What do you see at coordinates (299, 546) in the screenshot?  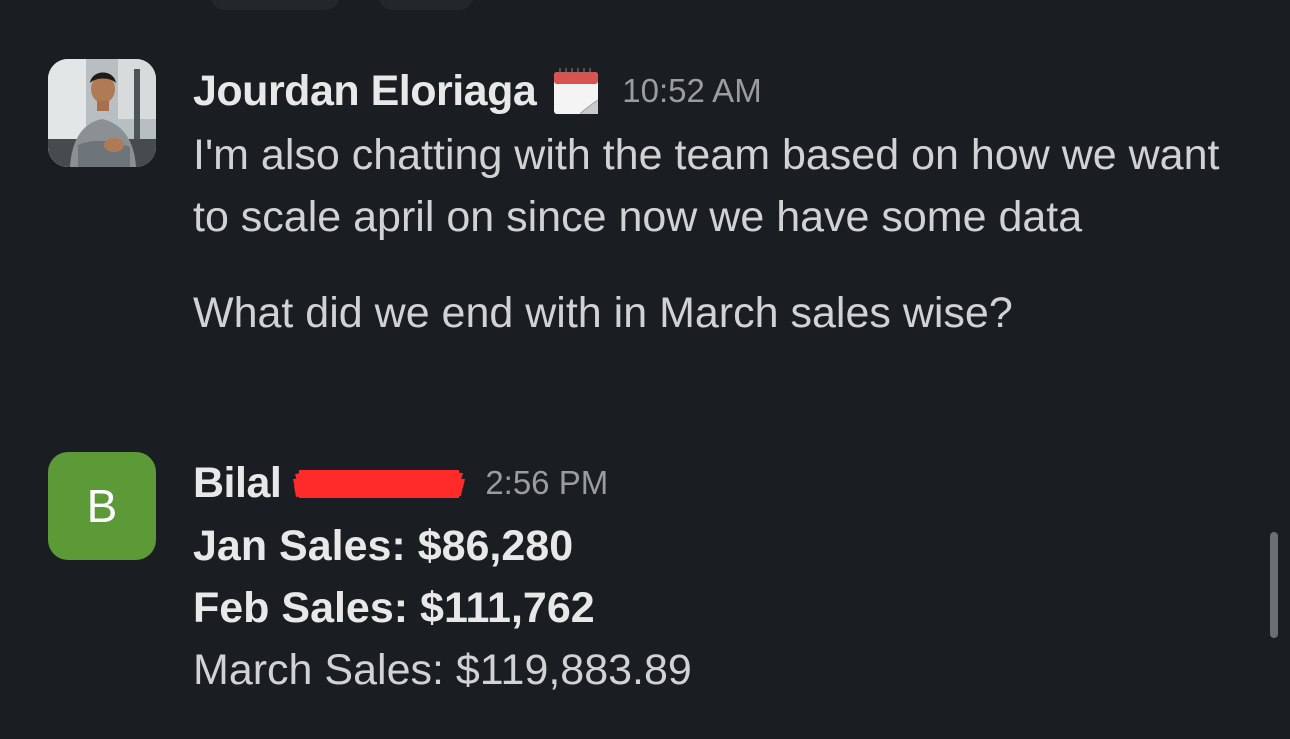 I see `sales-label: Jan Sales:` at bounding box center [299, 546].